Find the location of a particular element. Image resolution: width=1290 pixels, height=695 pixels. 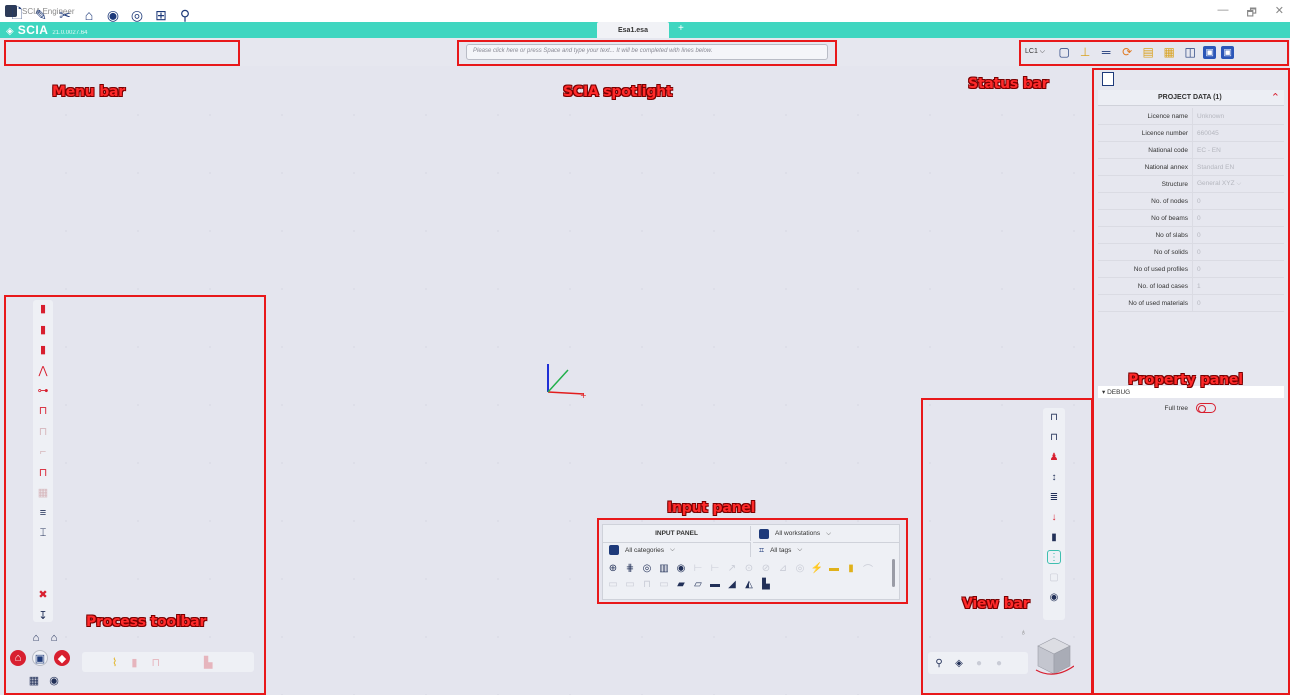

property-value: 1 is located at coordinates (1238, 286).